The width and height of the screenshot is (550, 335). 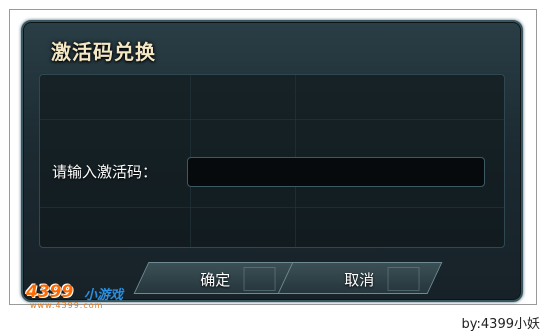 I want to click on confirm-button: 确定, so click(x=216, y=278).